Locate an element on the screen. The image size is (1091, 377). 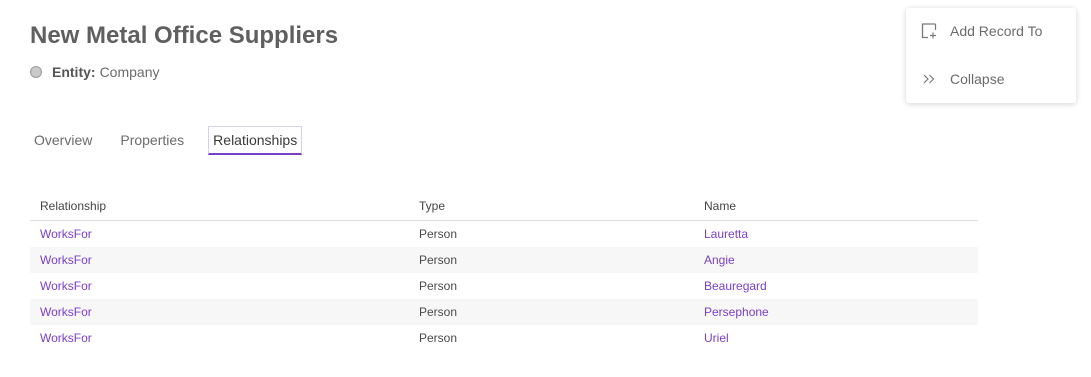
entity-status-icon is located at coordinates (36, 72).